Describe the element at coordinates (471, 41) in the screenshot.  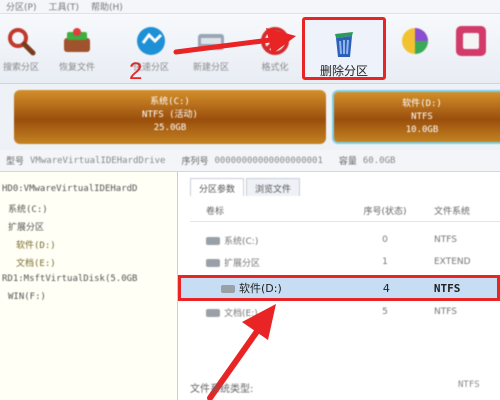
I see `app-box-icon` at that location.